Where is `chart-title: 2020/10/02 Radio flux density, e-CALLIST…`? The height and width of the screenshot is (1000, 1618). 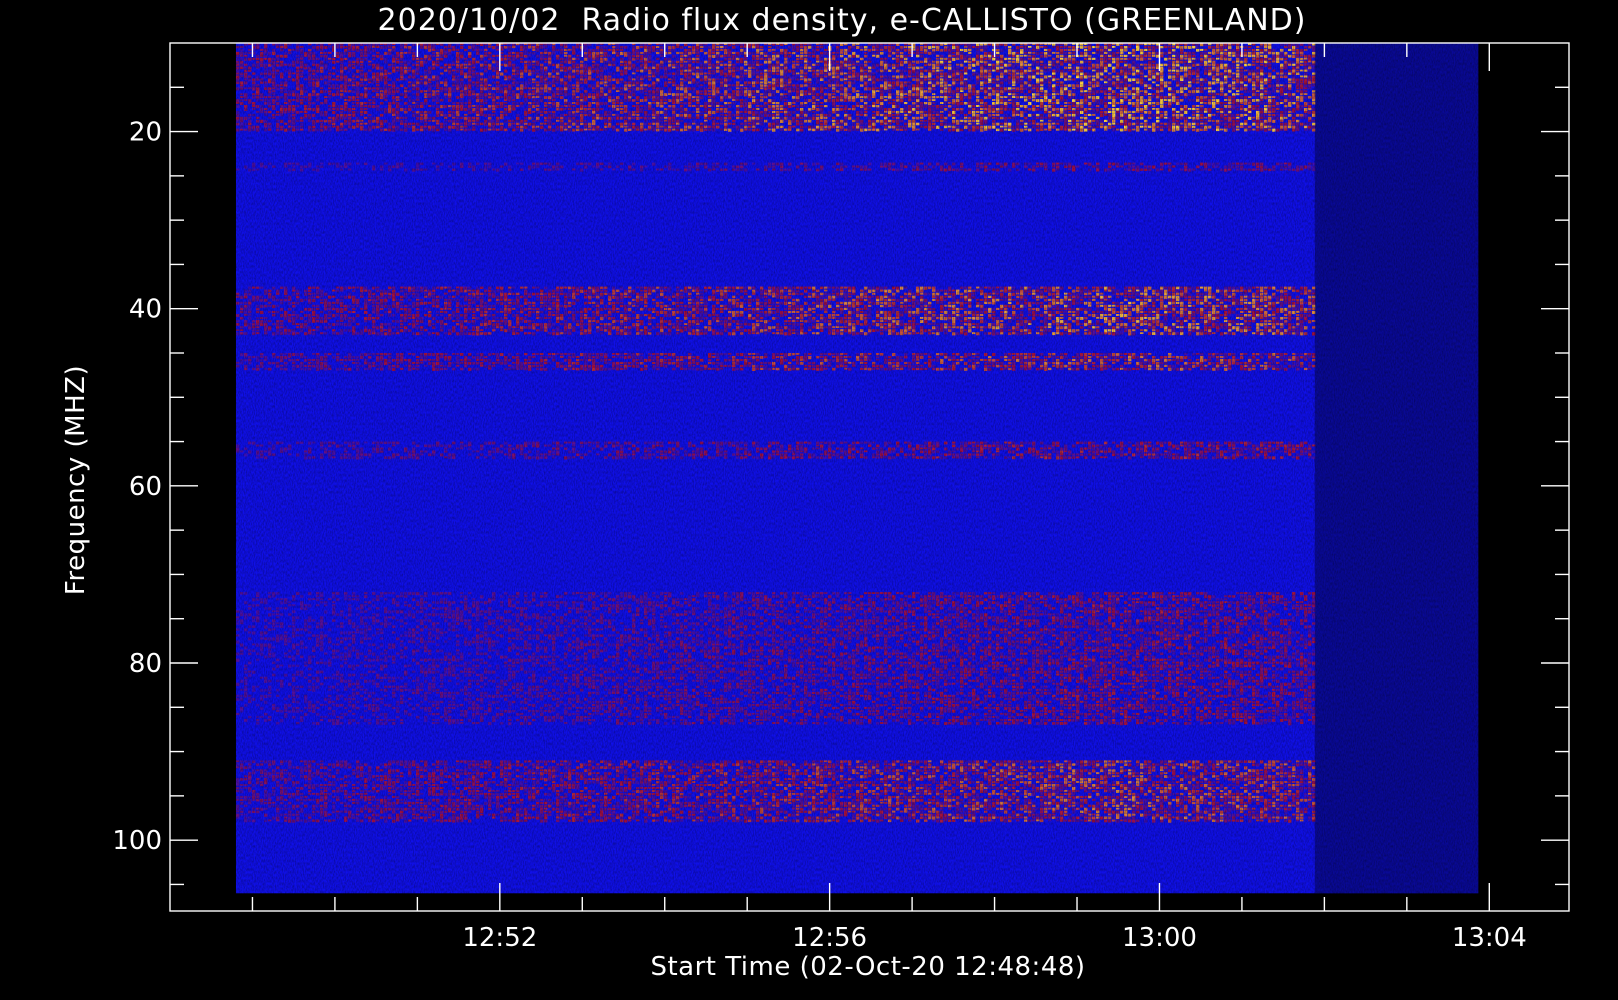
chart-title: 2020/10/02 Radio flux density, e-CALLIST… is located at coordinates (842, 20).